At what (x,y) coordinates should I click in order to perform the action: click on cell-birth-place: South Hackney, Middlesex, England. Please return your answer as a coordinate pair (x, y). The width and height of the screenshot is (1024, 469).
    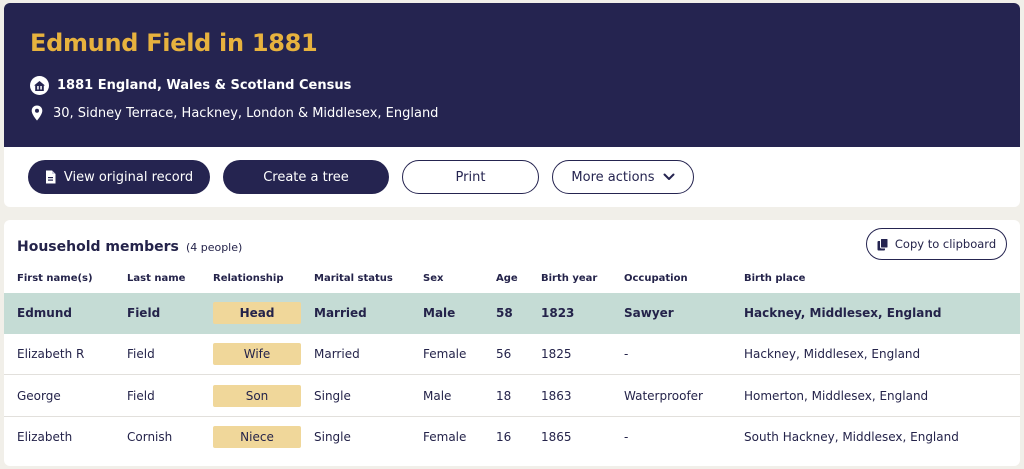
    Looking at the image, I should click on (851, 437).